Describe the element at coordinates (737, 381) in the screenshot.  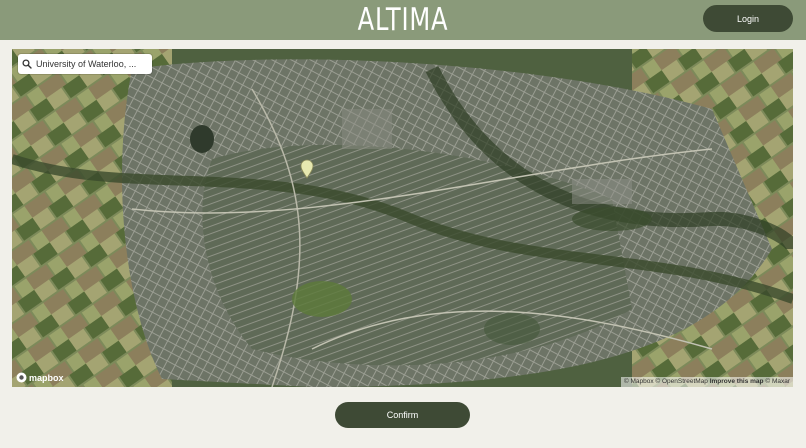
I see `improve-map-link: Improve this map` at that location.